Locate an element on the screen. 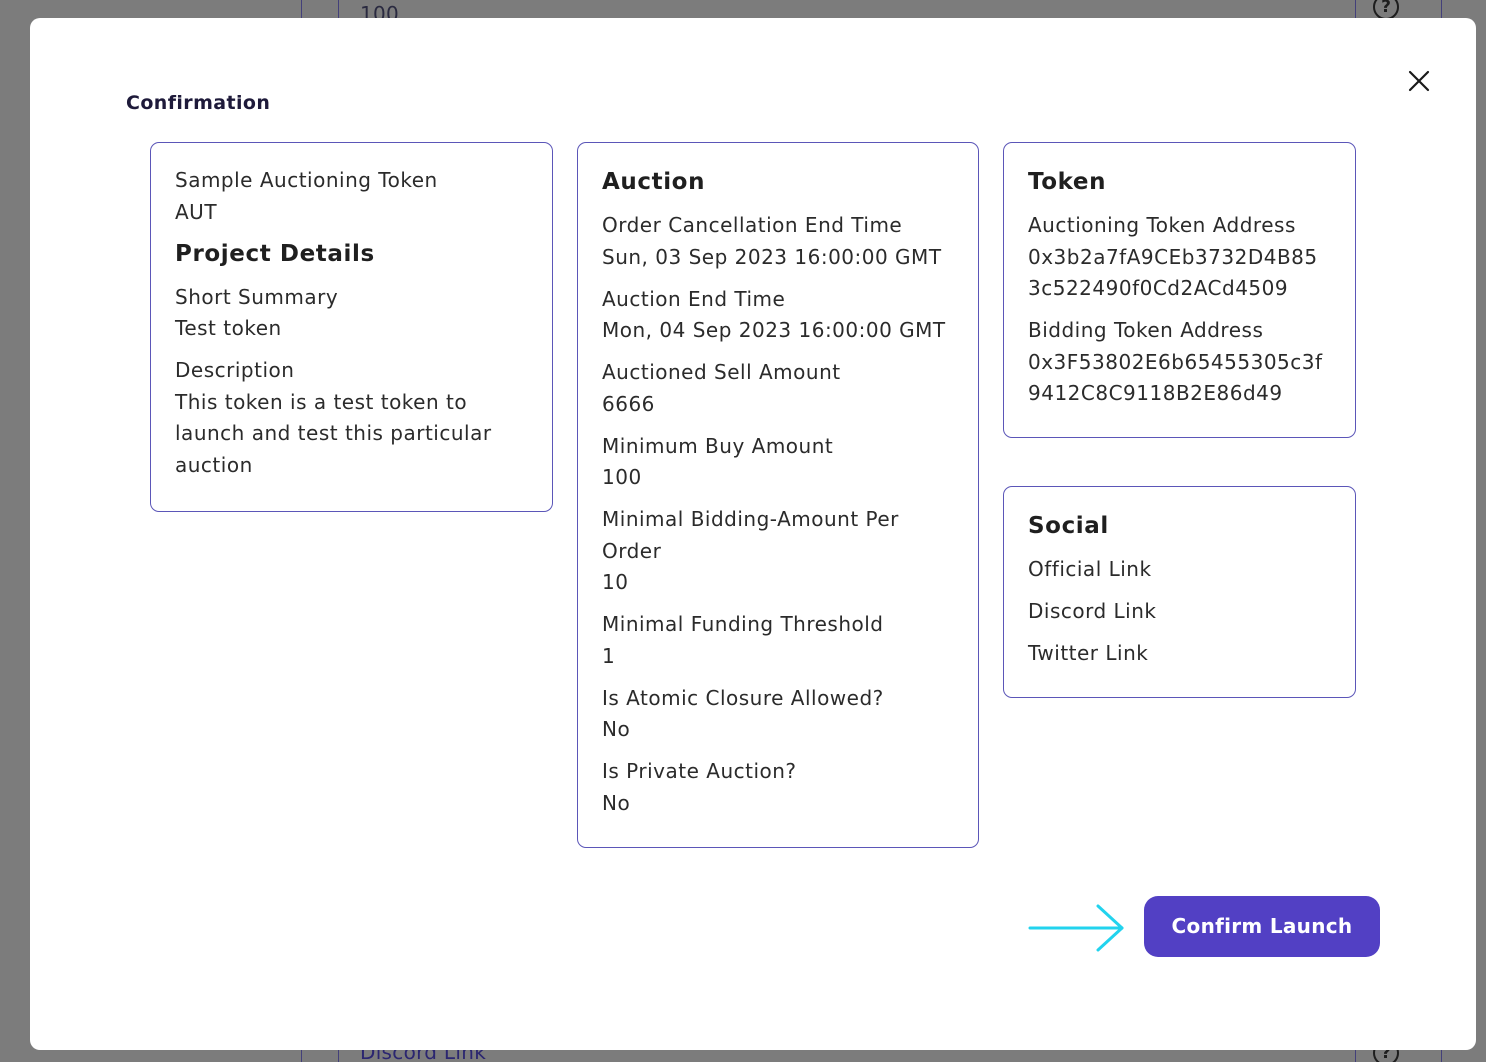 This screenshot has width=1486, height=1062. funding-threshold-value: 1 is located at coordinates (609, 655).